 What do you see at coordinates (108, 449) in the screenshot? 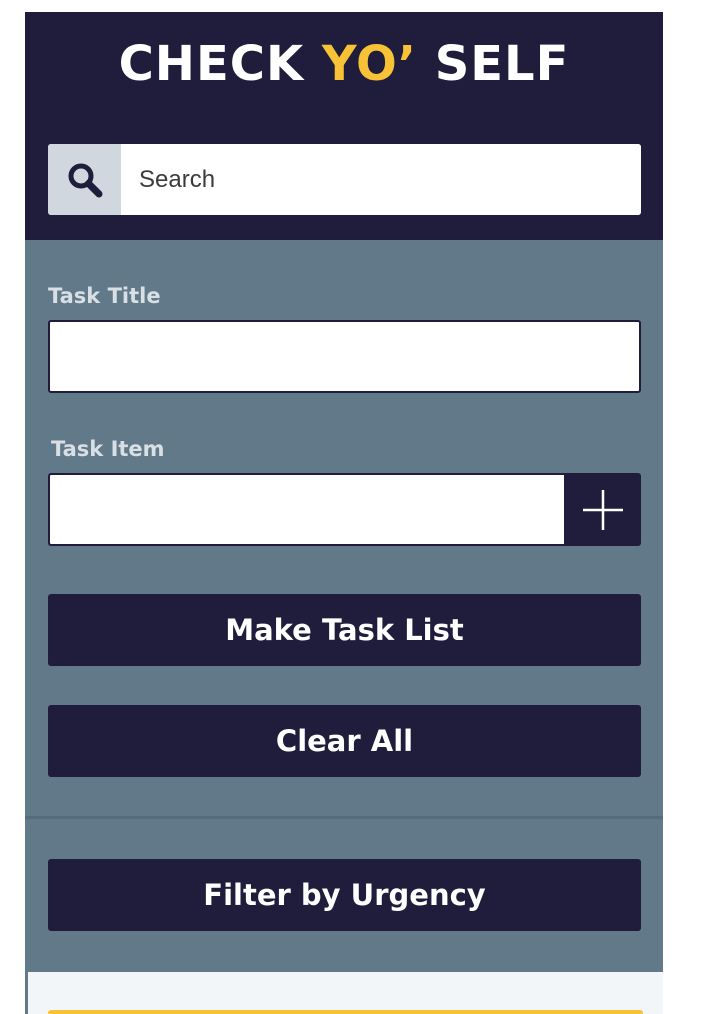
I see `task-item-label: Task Item` at bounding box center [108, 449].